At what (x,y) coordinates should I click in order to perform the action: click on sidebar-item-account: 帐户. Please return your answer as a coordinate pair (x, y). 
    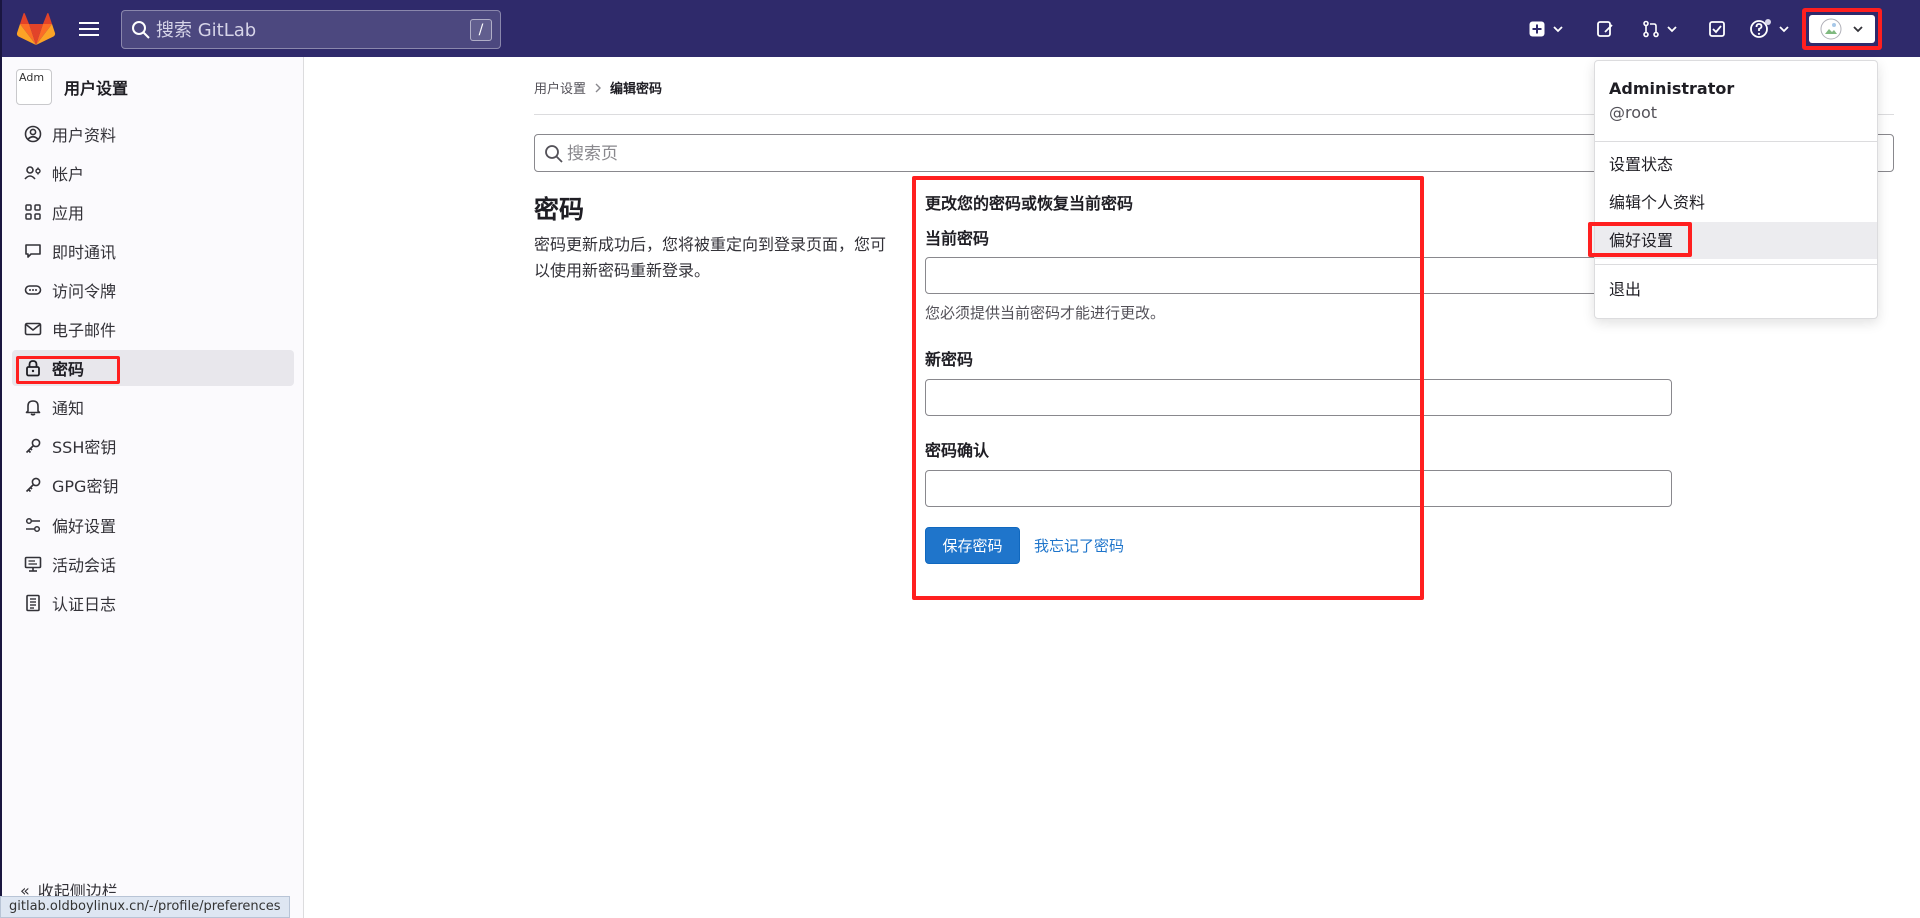
    Looking at the image, I should click on (153, 173).